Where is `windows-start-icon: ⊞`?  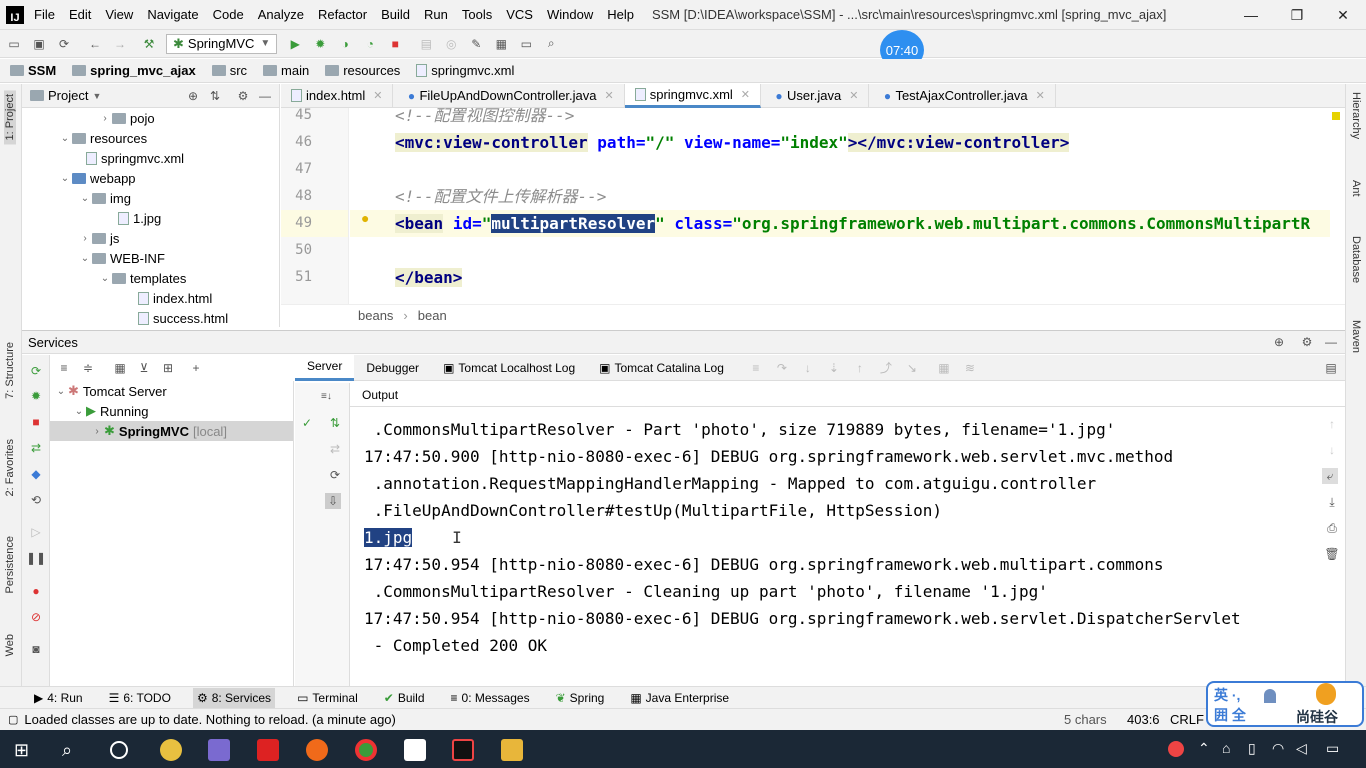
windows-start-icon: ⊞ is located at coordinates (25, 750).